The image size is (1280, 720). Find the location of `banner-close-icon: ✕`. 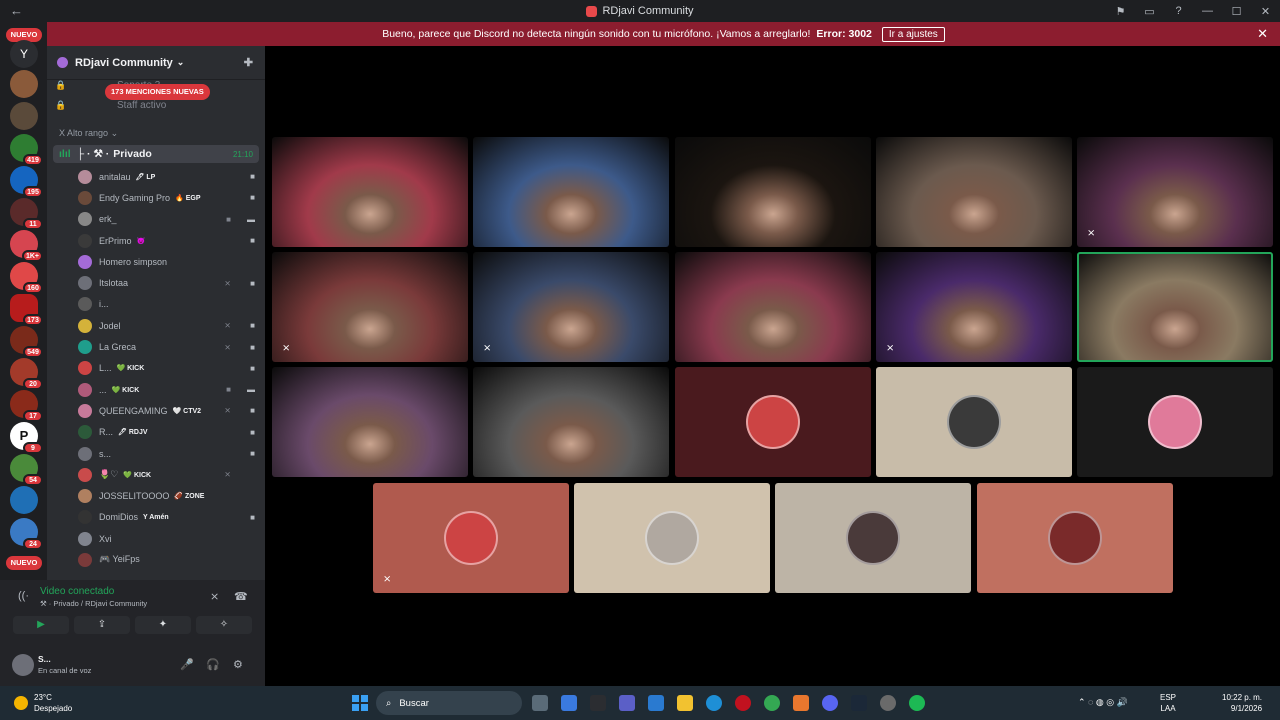

banner-close-icon: ✕ is located at coordinates (1262, 34).